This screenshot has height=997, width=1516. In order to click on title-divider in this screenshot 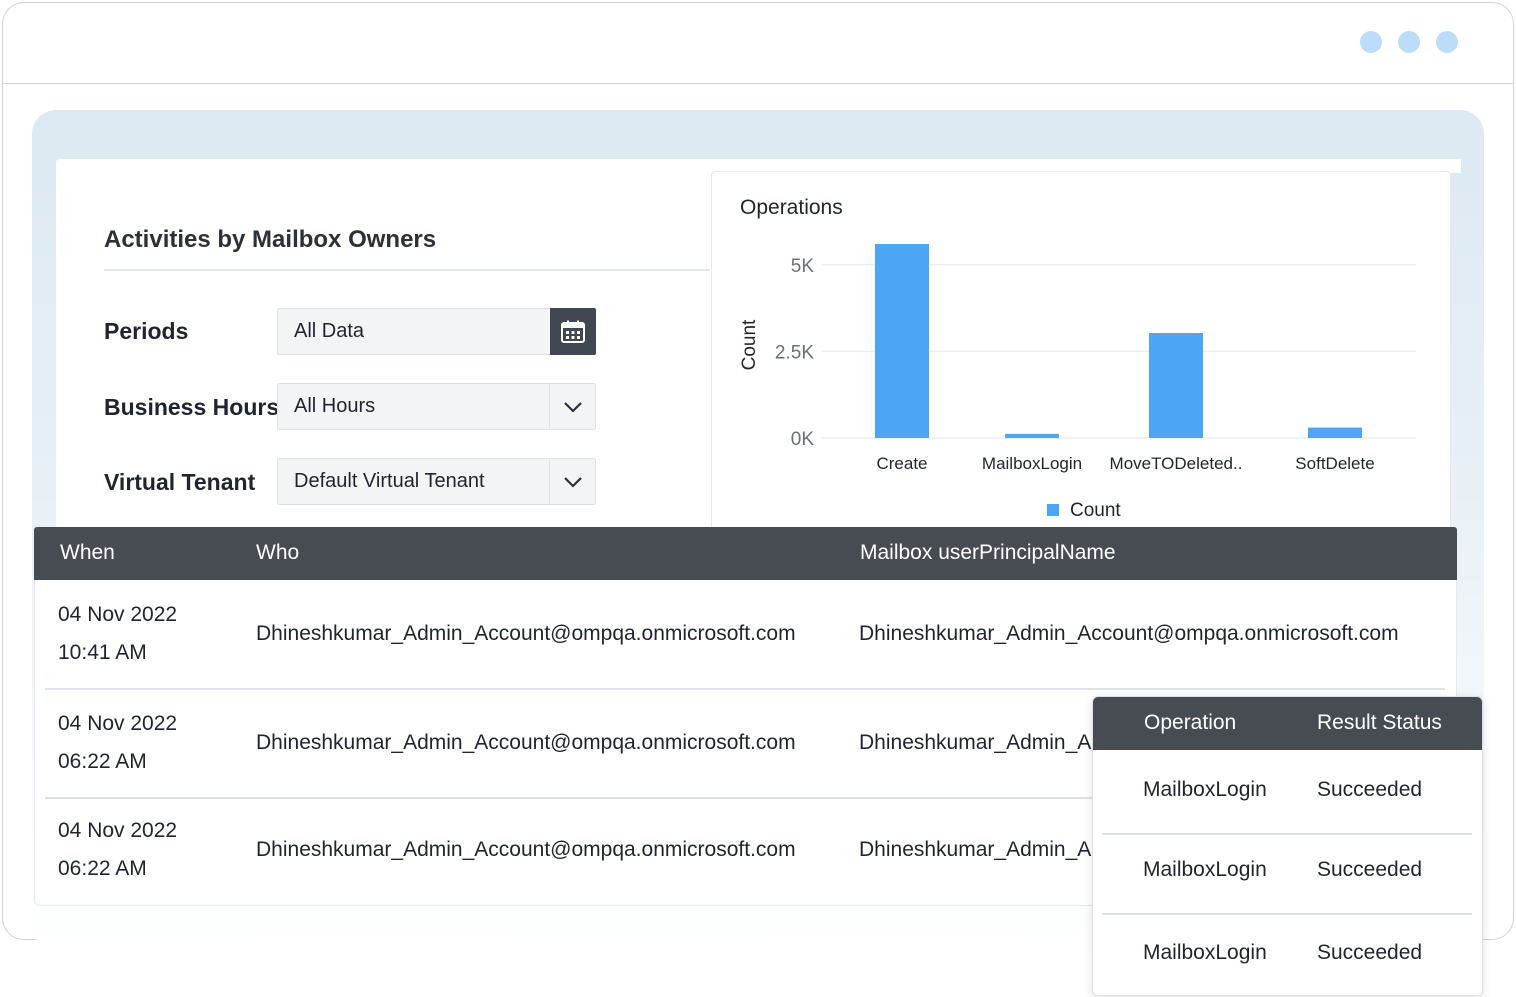, I will do `click(407, 270)`.